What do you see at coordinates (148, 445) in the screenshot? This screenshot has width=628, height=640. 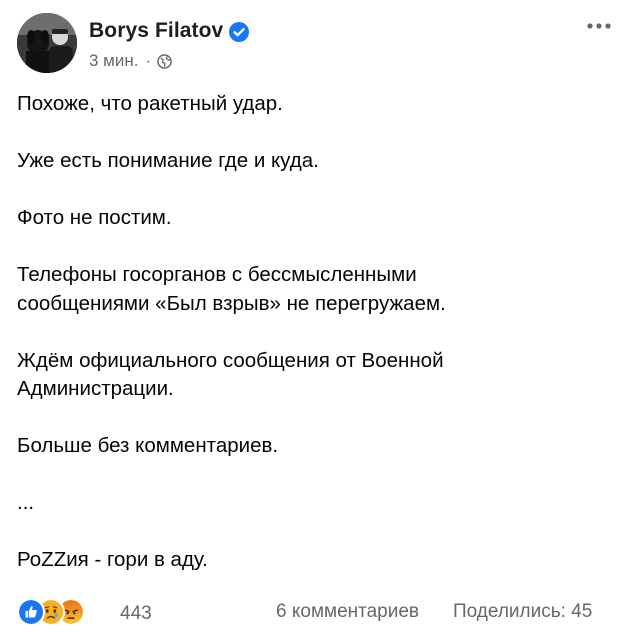 I see `post-line: Больше без комментариев.` at bounding box center [148, 445].